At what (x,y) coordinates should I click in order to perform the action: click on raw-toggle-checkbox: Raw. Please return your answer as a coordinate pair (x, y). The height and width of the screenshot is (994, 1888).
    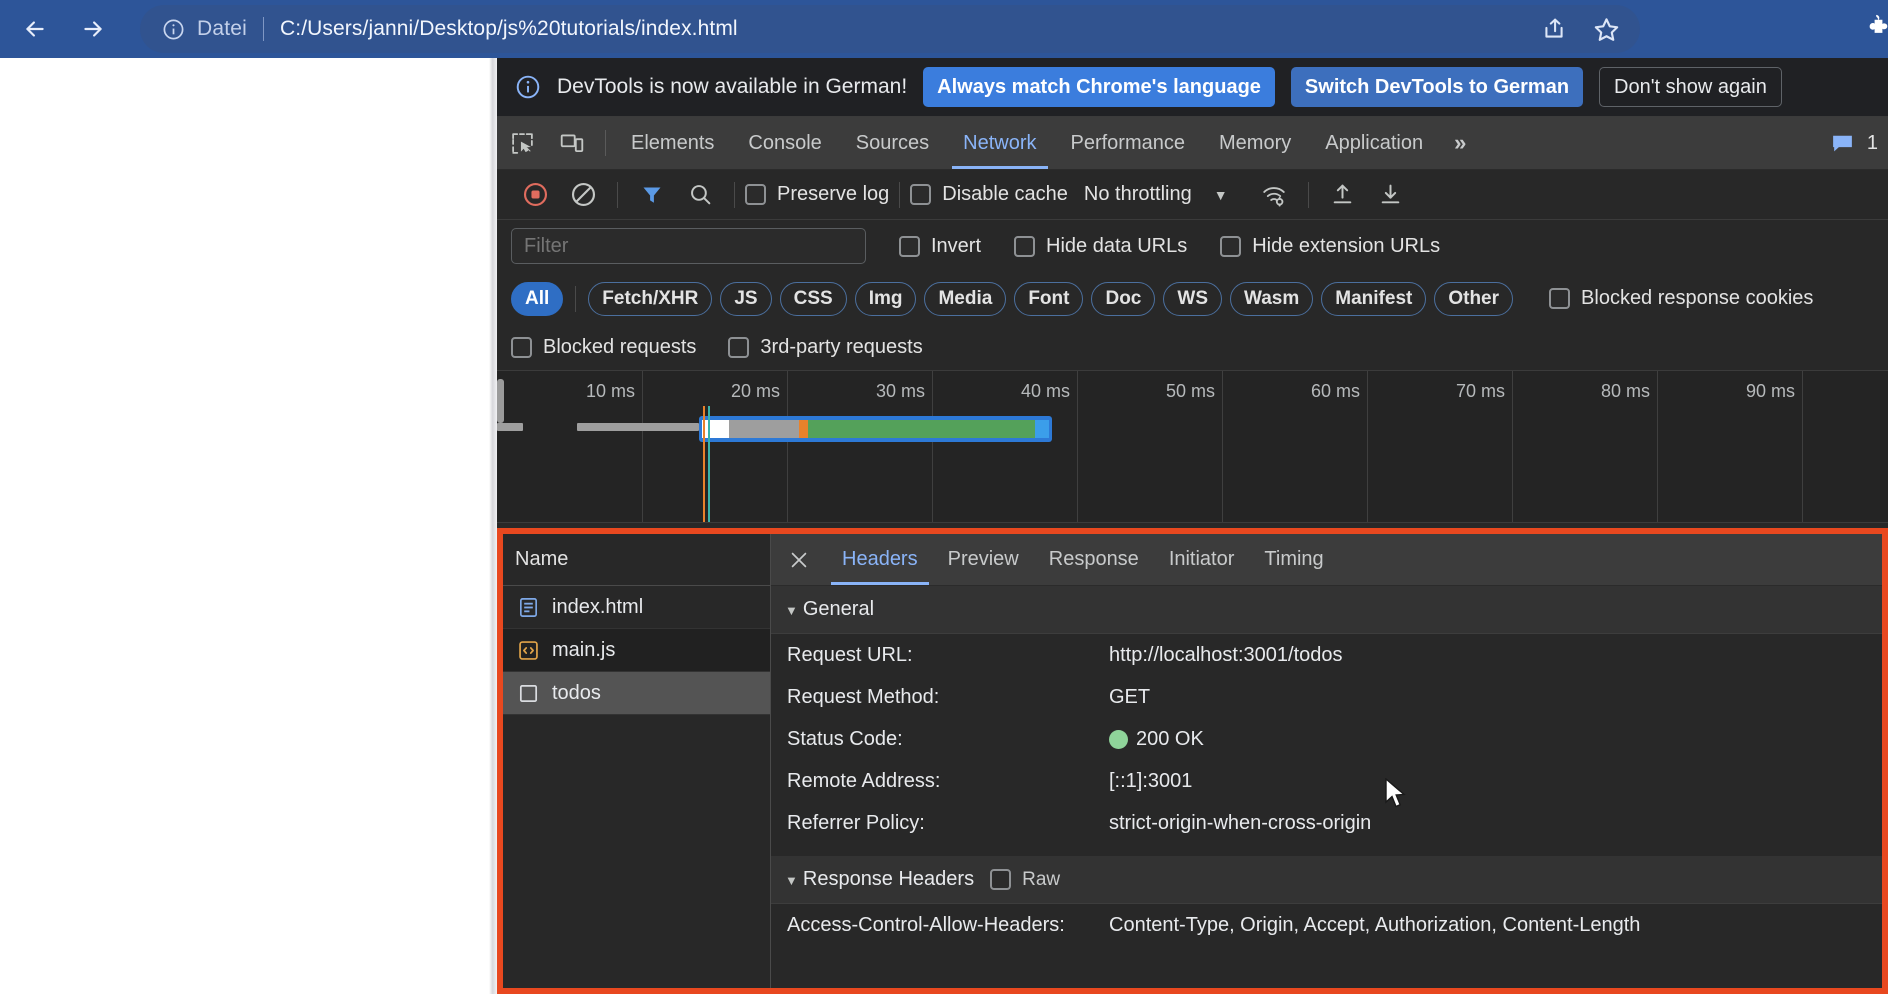
    Looking at the image, I should click on (1025, 880).